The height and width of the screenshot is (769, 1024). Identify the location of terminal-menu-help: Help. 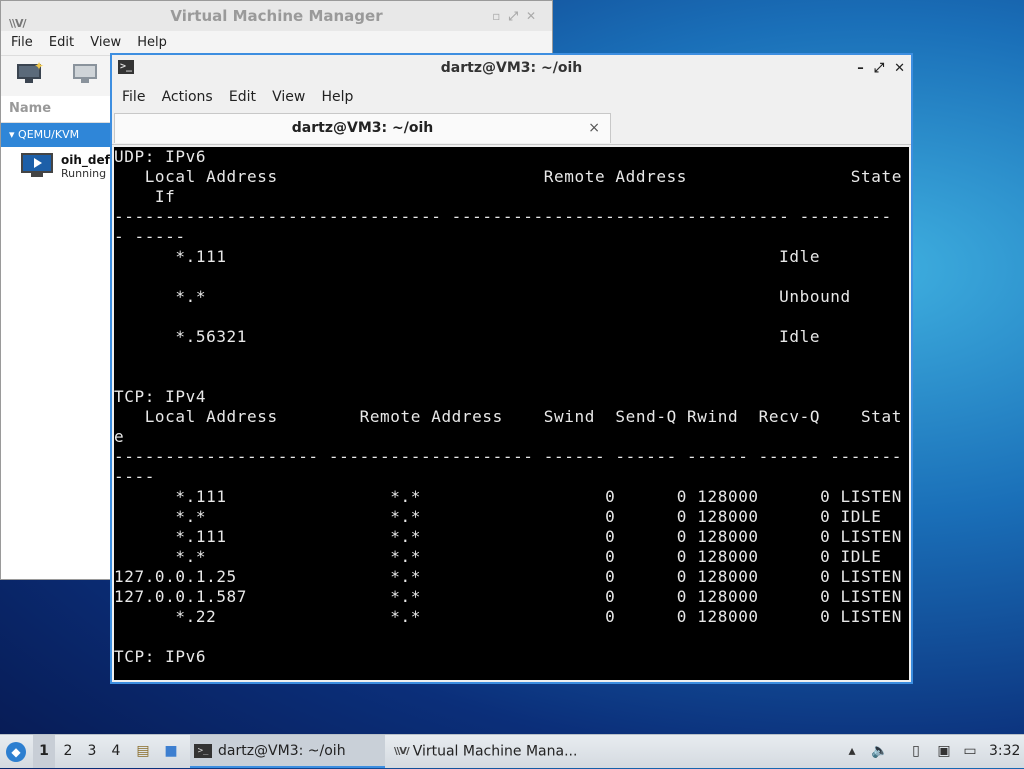
(338, 97).